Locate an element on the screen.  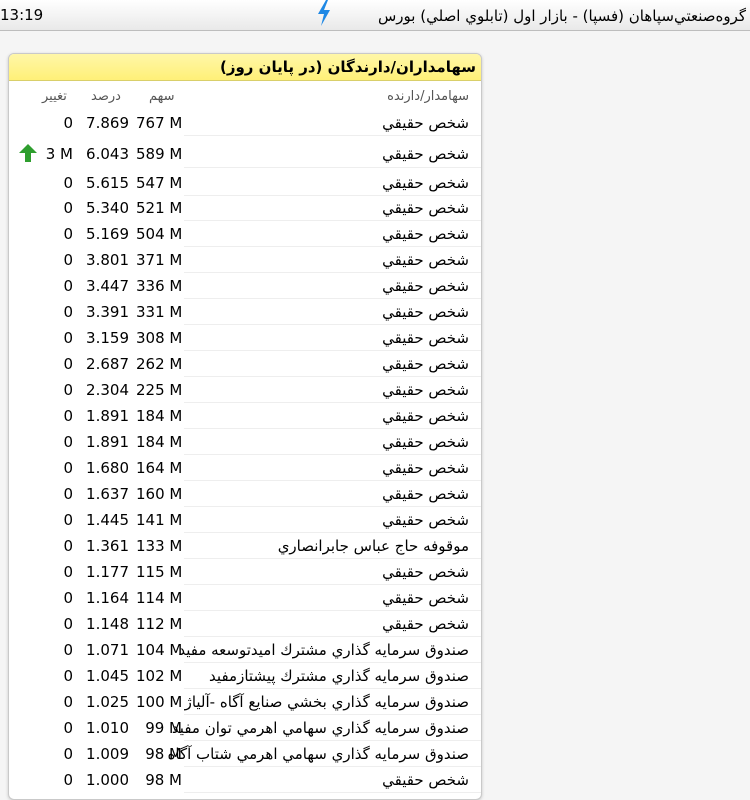
share-percent: 3.447 is located at coordinates (107, 286).